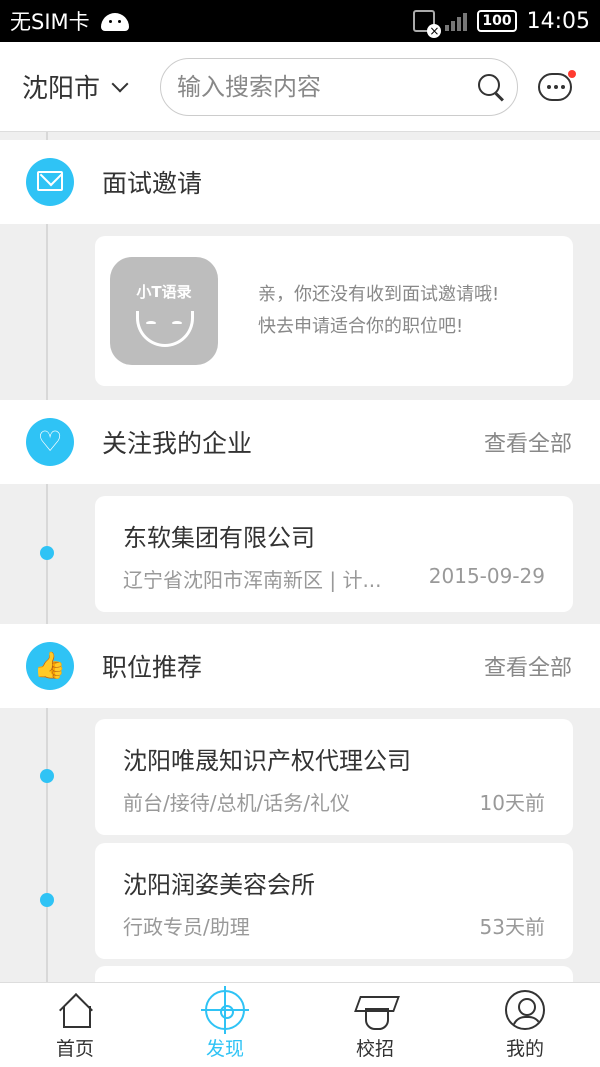  I want to click on nav-profile: 我的, so click(525, 1025).